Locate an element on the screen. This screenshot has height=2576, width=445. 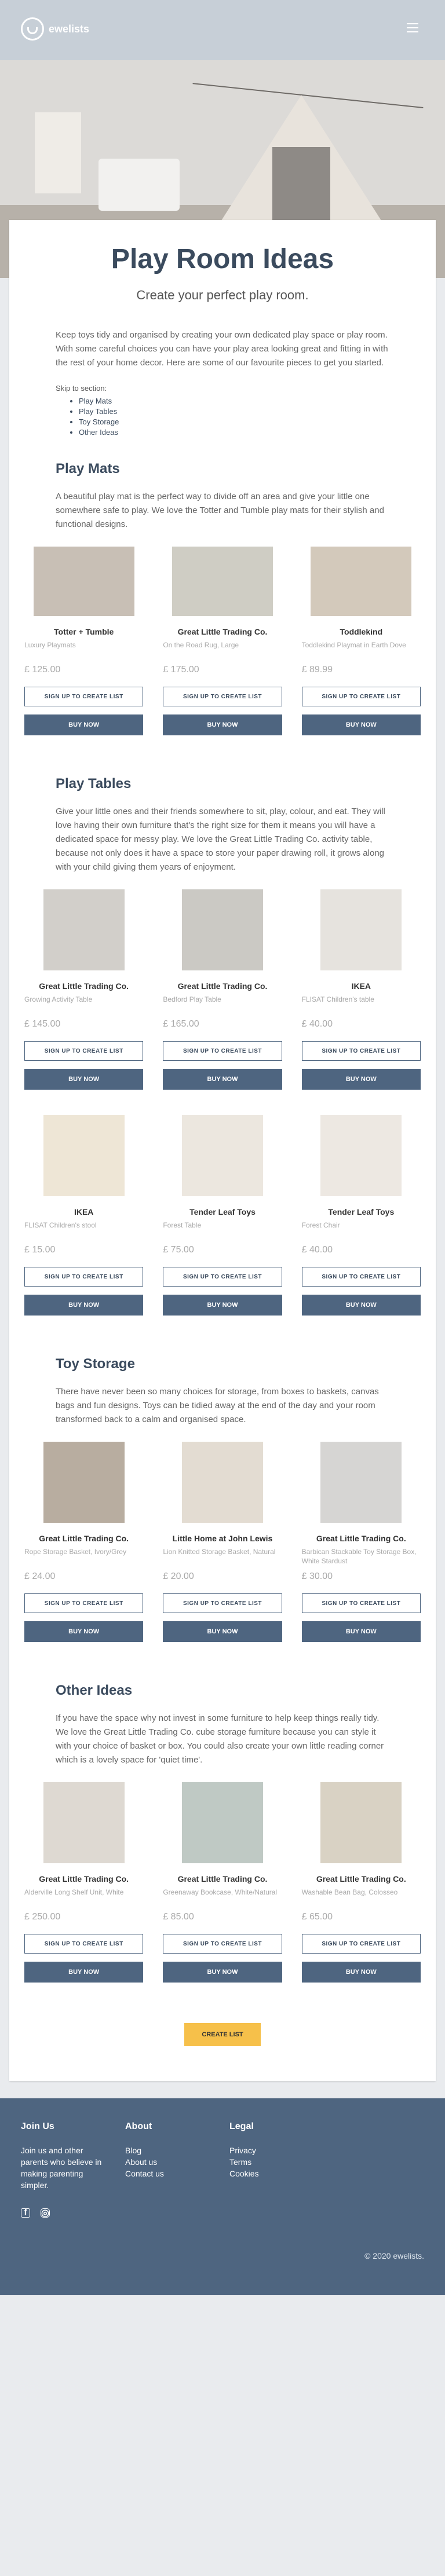
product-brand: Little Home at John Lewis is located at coordinates (222, 1538).